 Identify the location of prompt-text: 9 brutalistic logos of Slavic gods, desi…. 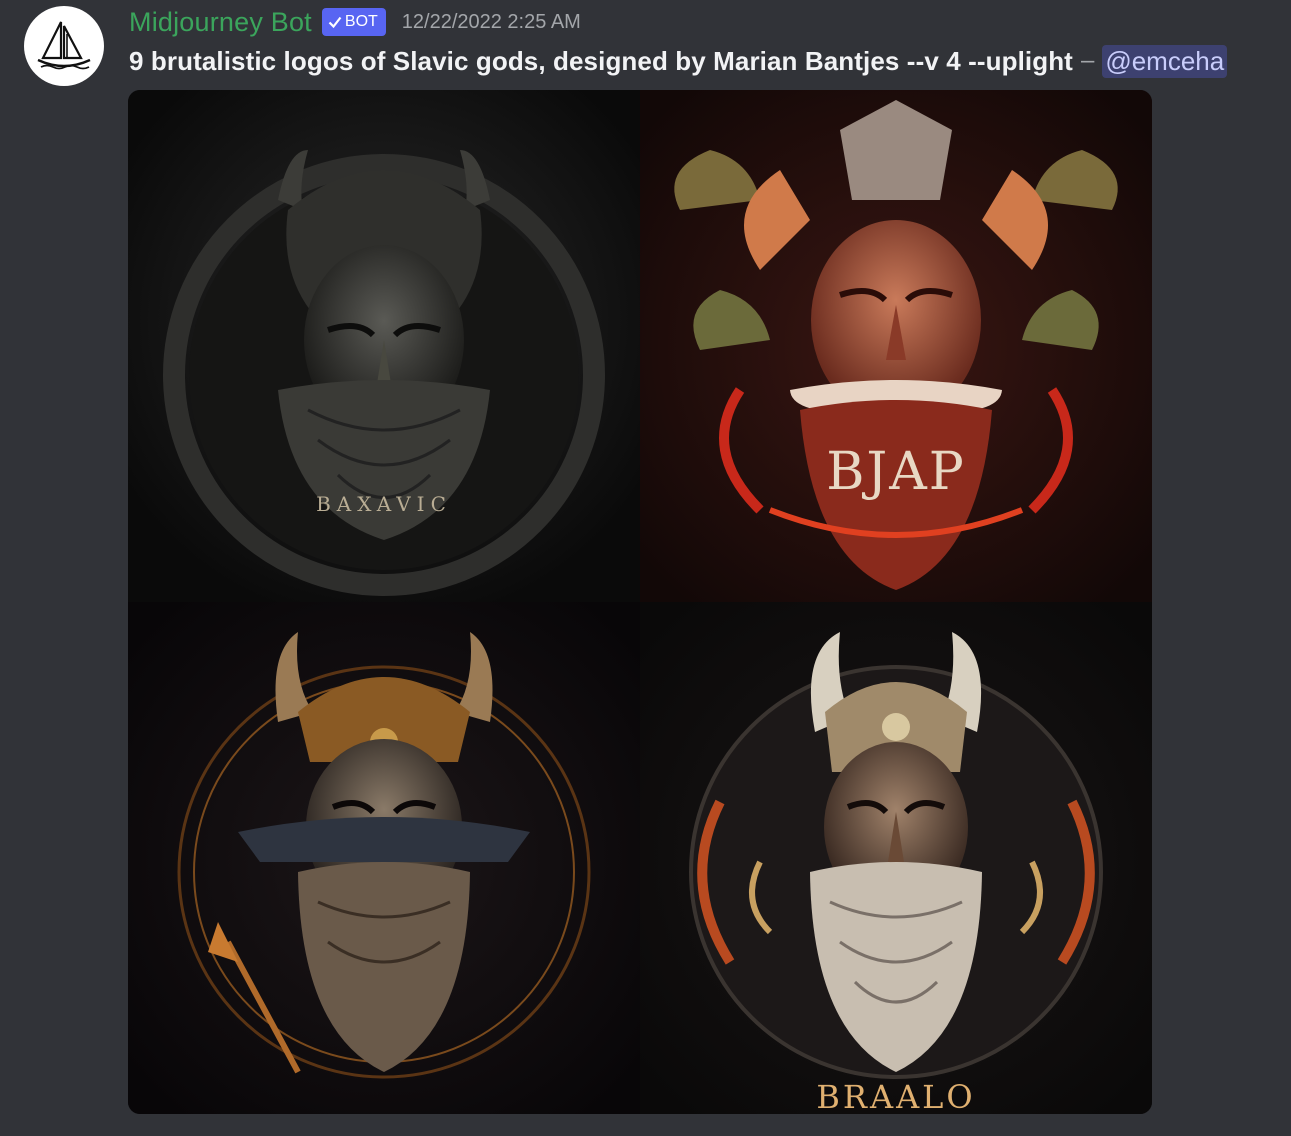
(601, 60).